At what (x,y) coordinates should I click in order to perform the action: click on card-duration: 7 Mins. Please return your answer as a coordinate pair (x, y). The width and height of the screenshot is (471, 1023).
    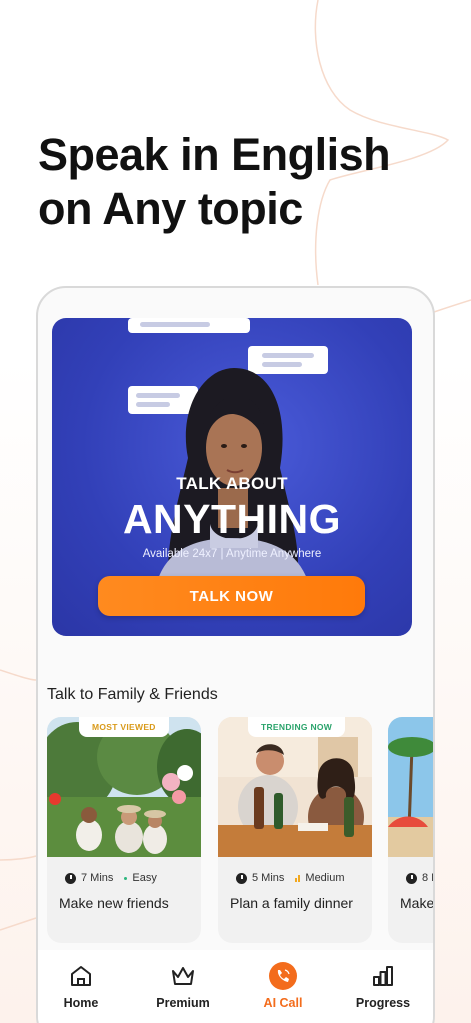
    Looking at the image, I should click on (97, 878).